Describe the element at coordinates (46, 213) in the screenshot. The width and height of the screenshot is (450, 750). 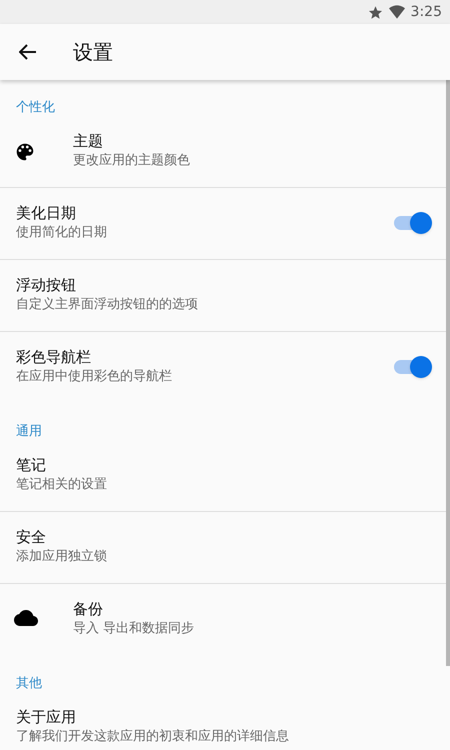
I see `row-title: 美化日期` at that location.